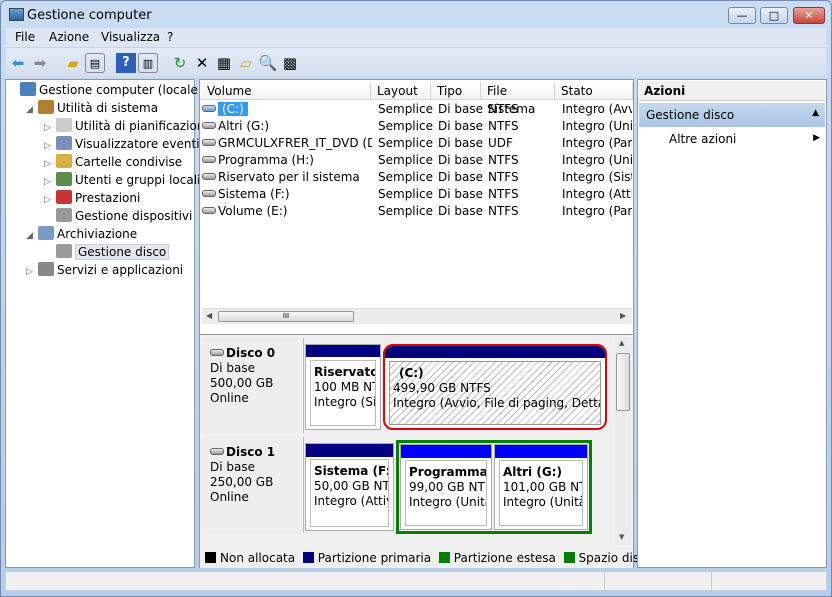 The height and width of the screenshot is (597, 832). What do you see at coordinates (180, 63) in the screenshot?
I see `refresh-icon: ↻` at bounding box center [180, 63].